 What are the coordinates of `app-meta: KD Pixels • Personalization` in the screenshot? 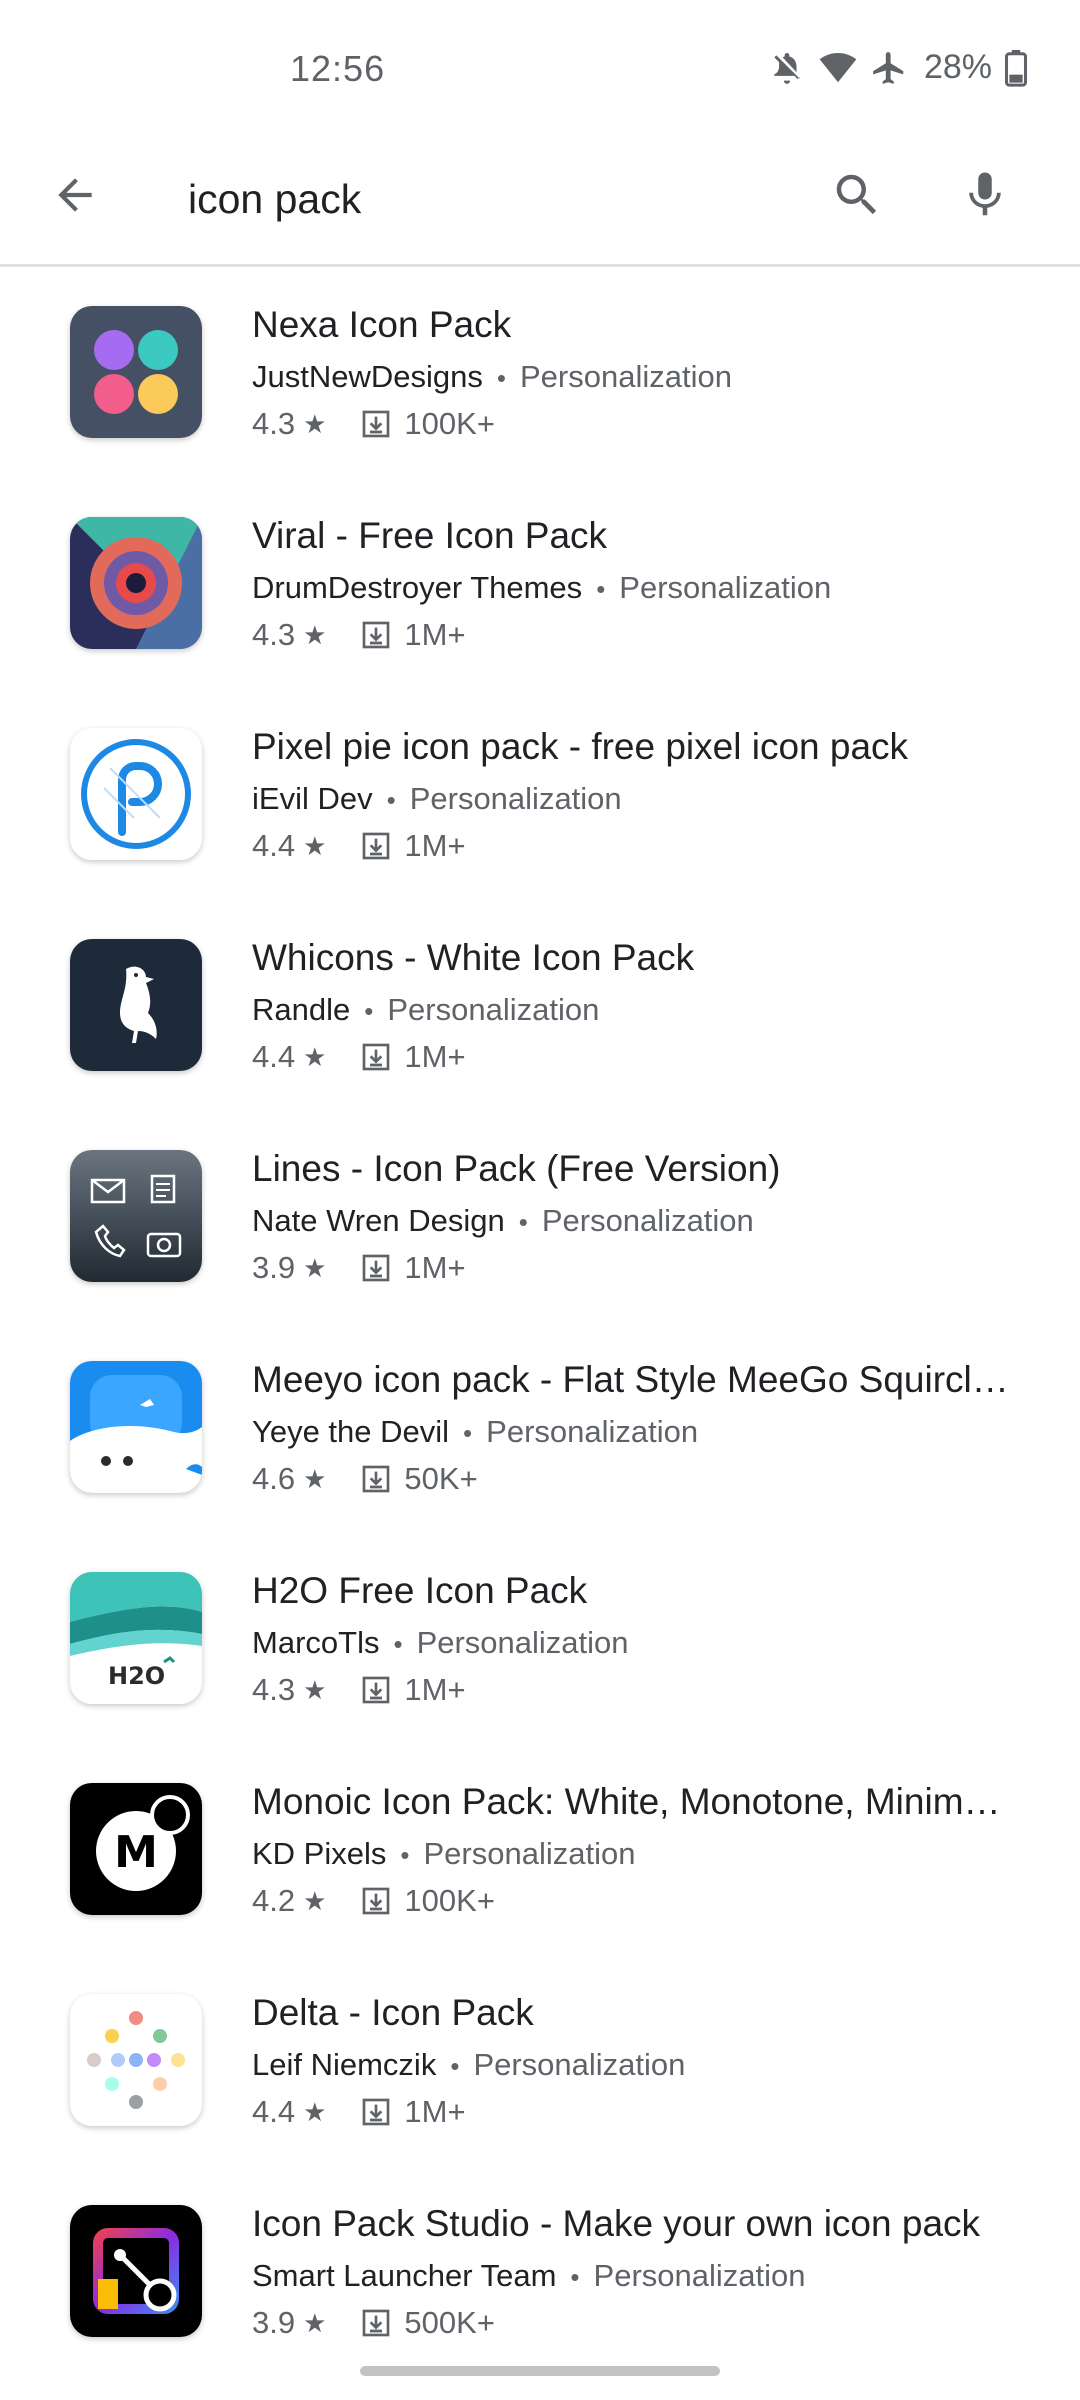 It's located at (443, 1854).